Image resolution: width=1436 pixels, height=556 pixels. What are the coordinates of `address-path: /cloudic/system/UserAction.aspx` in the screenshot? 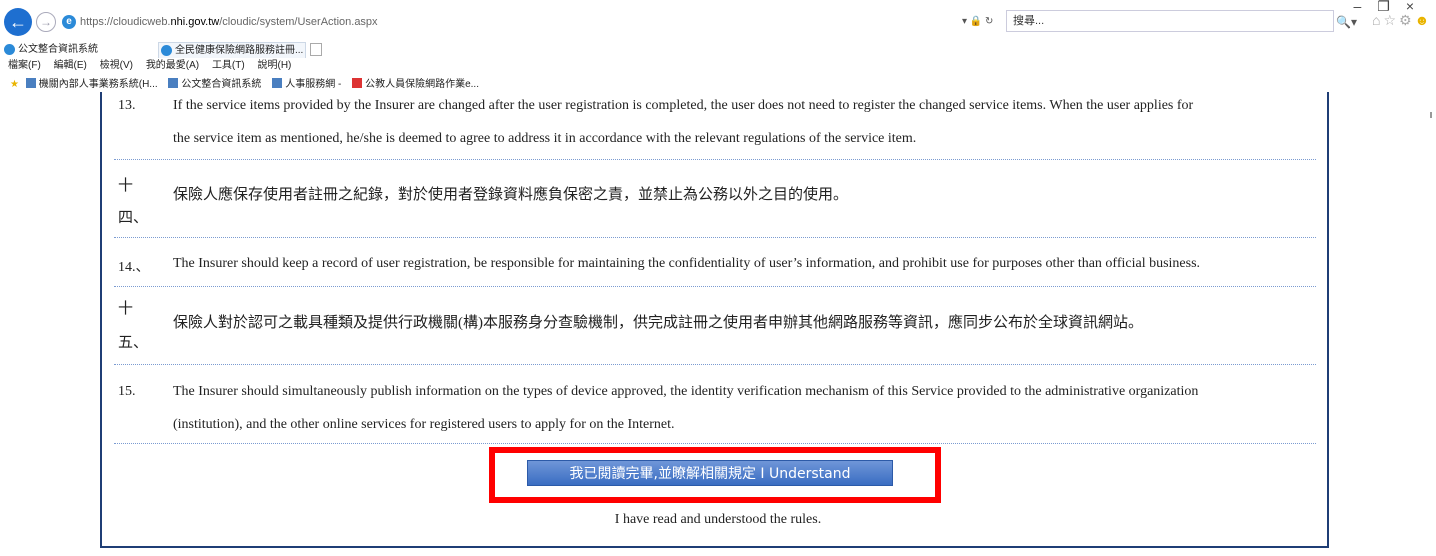 It's located at (298, 22).